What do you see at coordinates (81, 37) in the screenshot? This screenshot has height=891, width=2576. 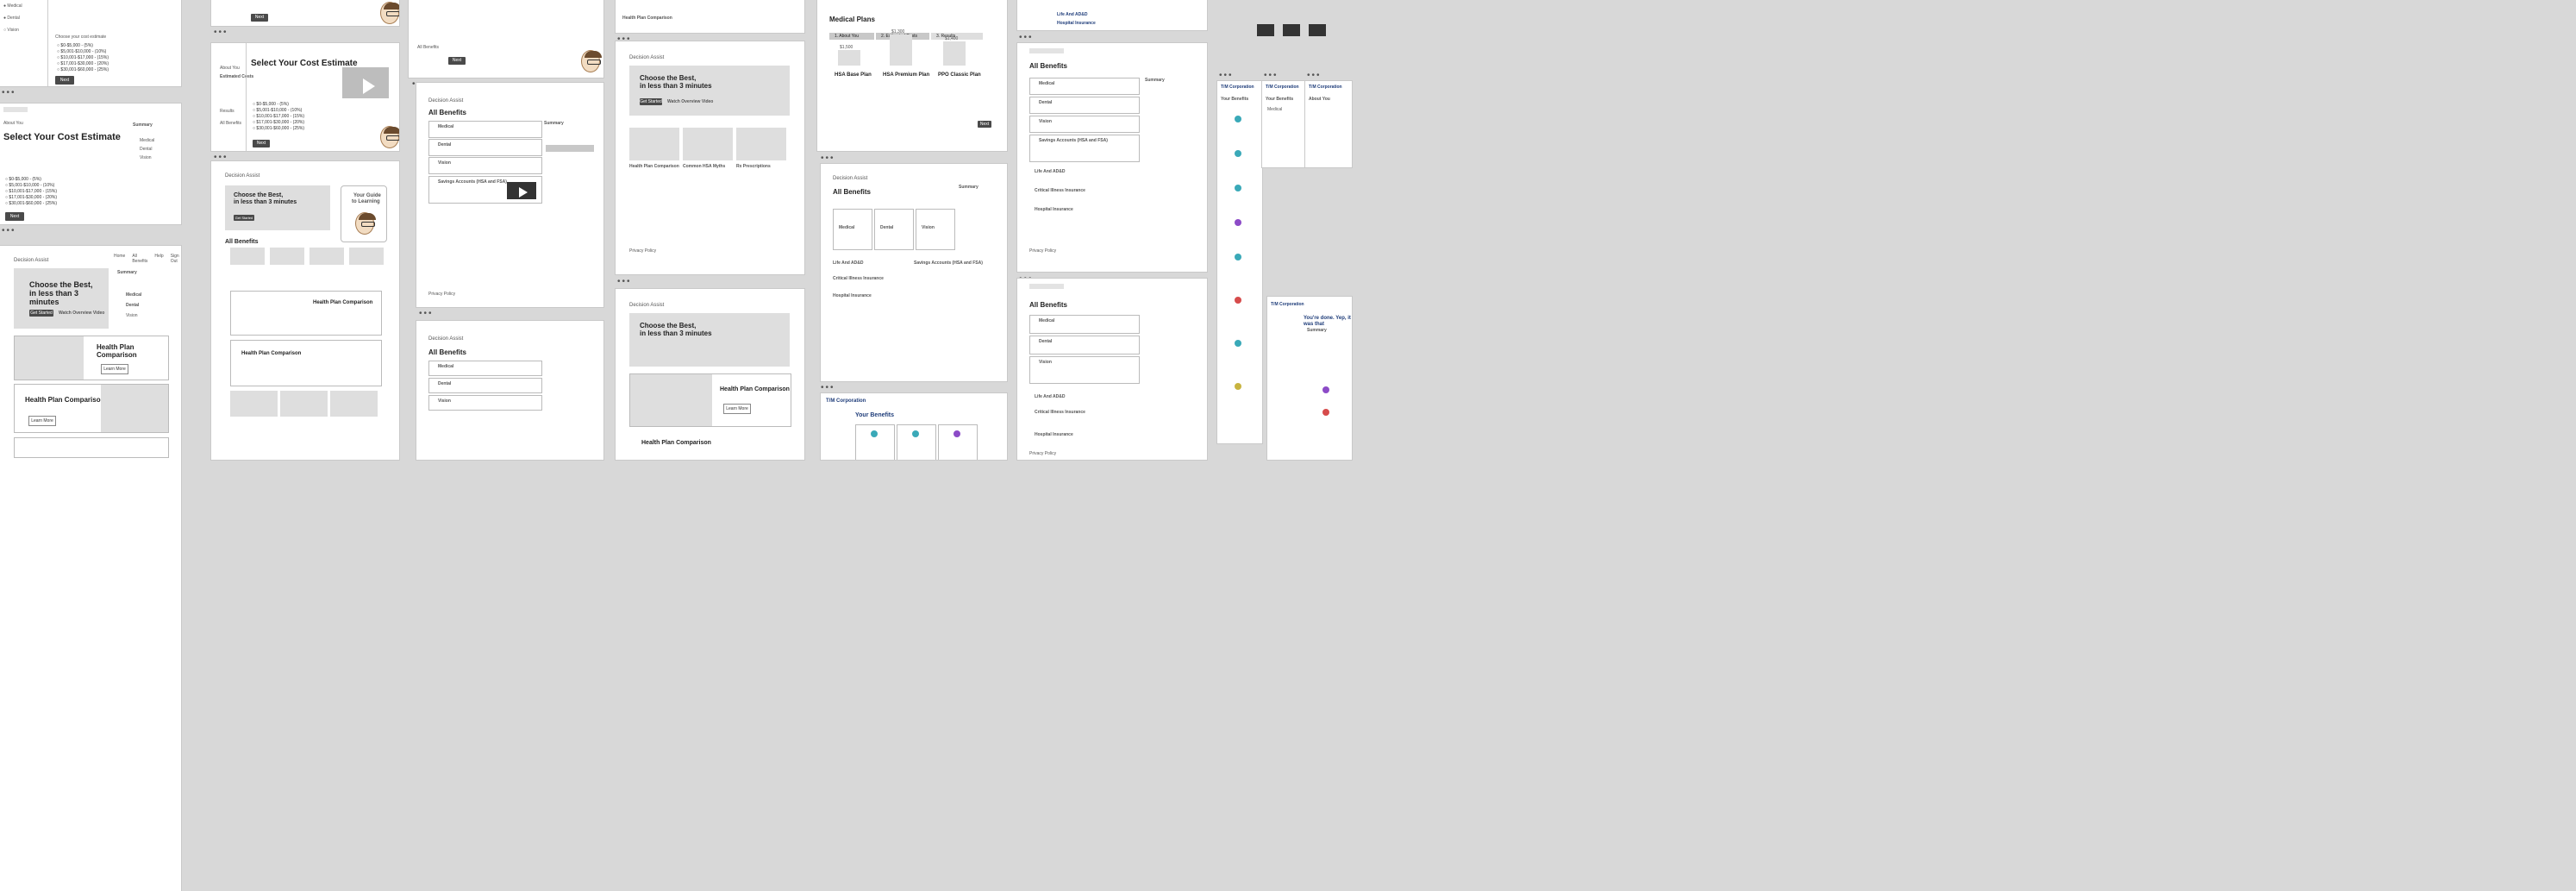 I see `choose-estimate-label: Choose your cost estimate` at bounding box center [81, 37].